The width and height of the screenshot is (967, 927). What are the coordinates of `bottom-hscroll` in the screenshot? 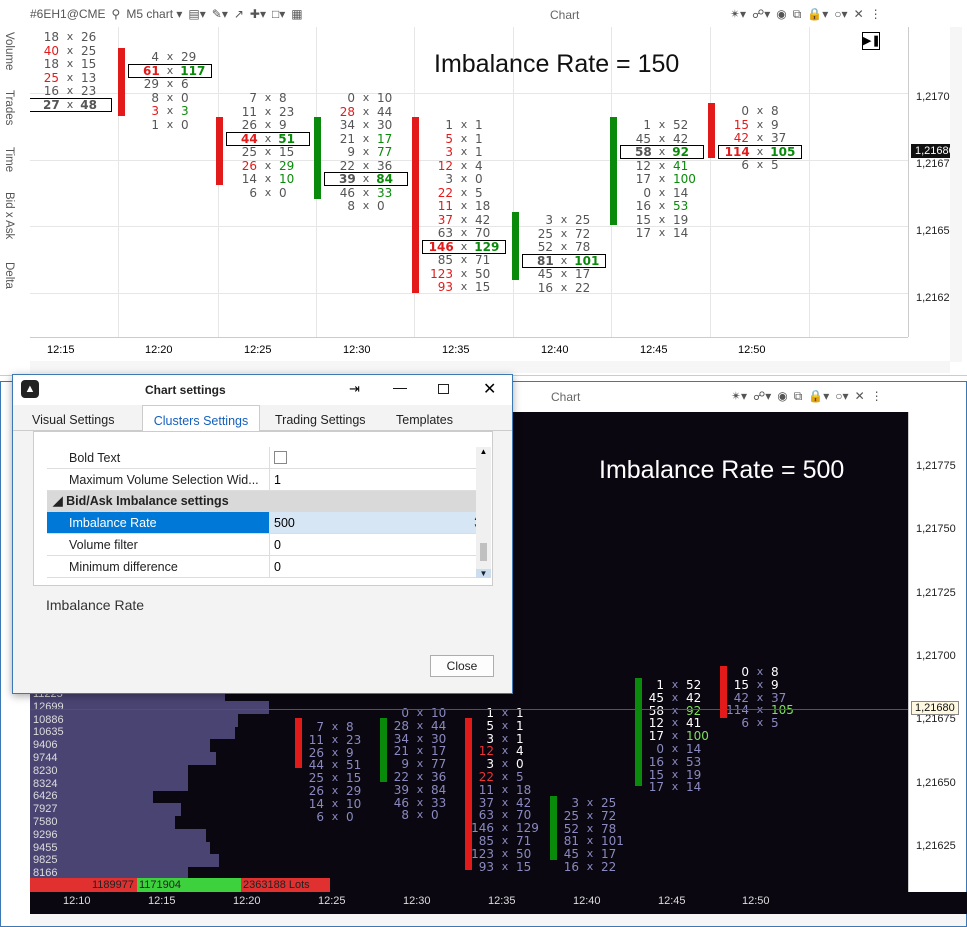 It's located at (498, 920).